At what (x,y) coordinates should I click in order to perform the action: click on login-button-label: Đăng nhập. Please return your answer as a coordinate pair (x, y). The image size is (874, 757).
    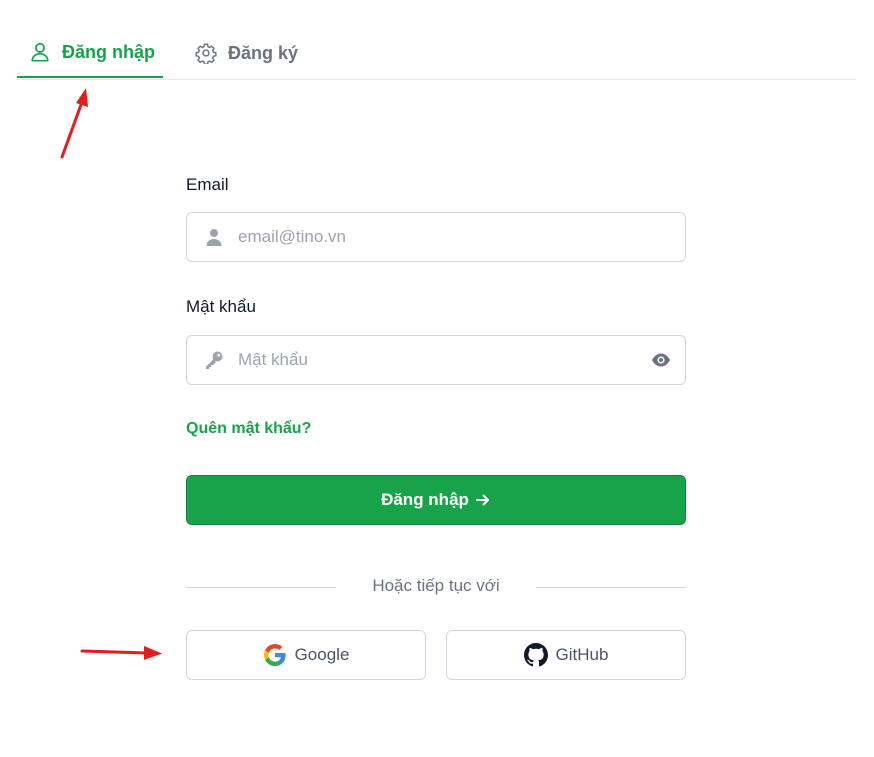
    Looking at the image, I should click on (425, 499).